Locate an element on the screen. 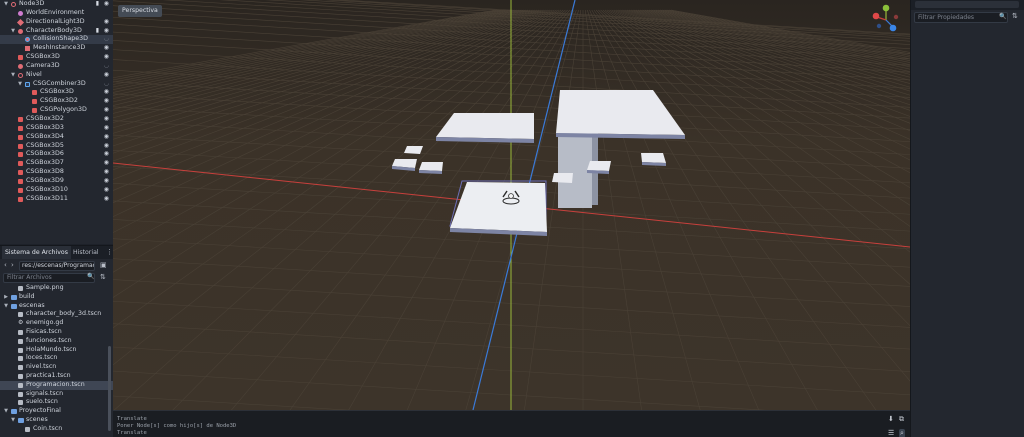 This screenshot has height=437, width=1024. gizmo-neg-x-handle is located at coordinates (896, 17).